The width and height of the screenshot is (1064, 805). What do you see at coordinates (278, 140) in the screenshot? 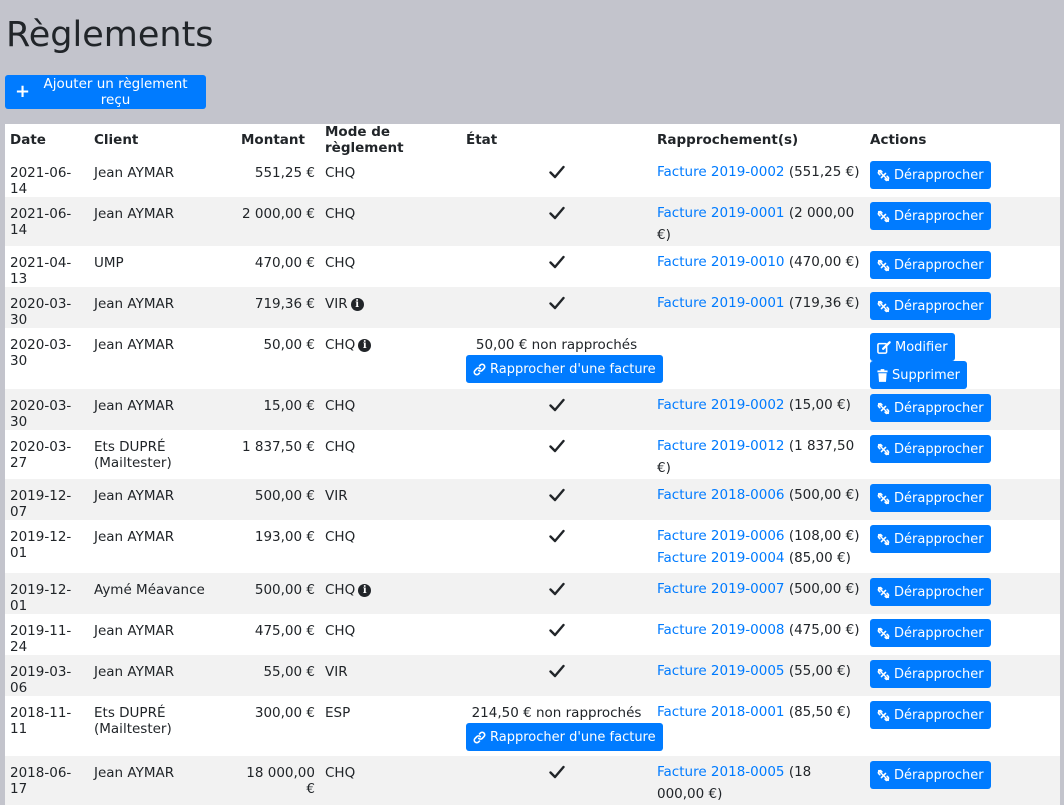
I see `col-header-montant: Montant` at bounding box center [278, 140].